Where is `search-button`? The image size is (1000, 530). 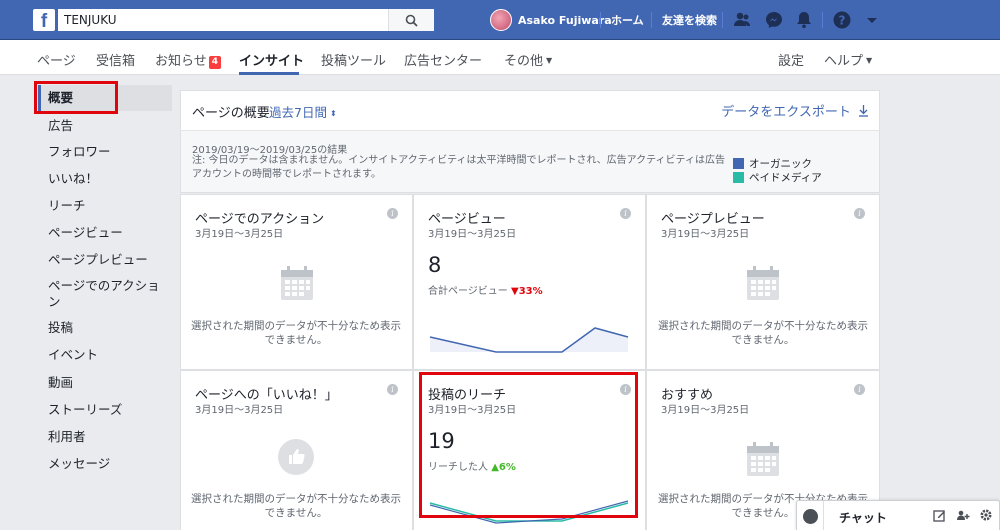 search-button is located at coordinates (411, 20).